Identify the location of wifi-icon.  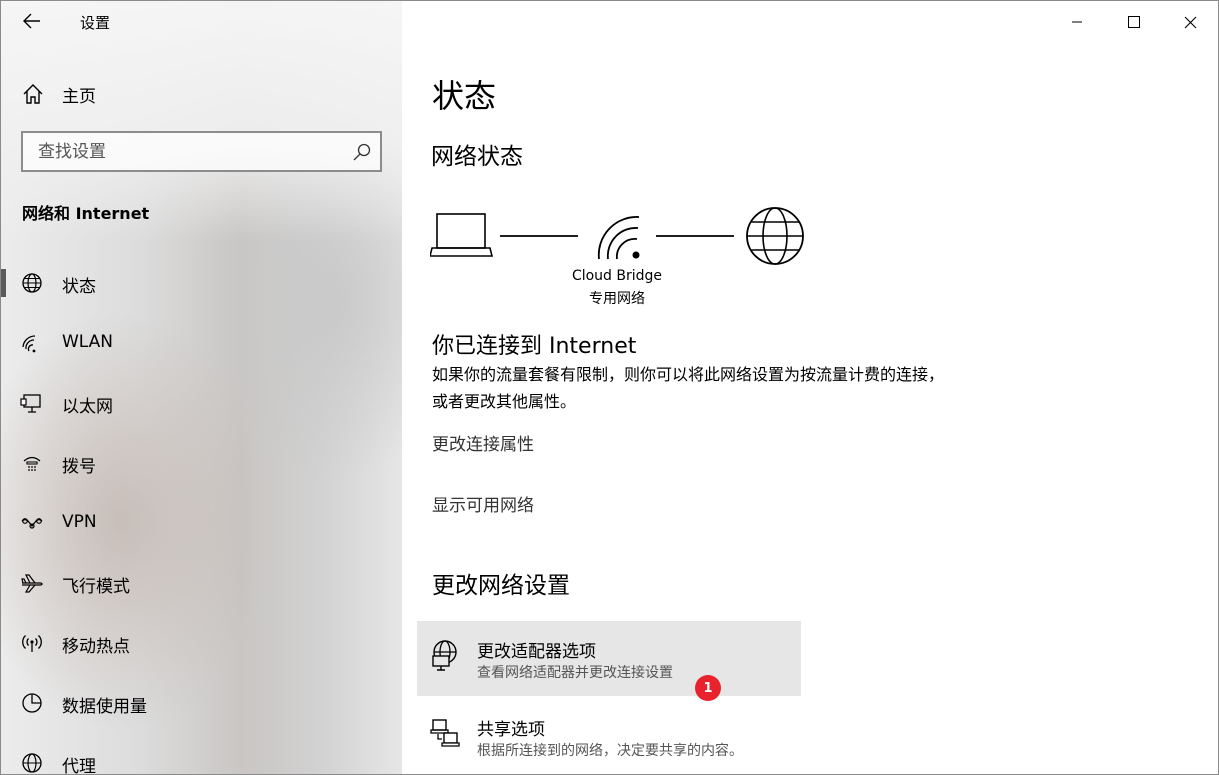
(29, 344).